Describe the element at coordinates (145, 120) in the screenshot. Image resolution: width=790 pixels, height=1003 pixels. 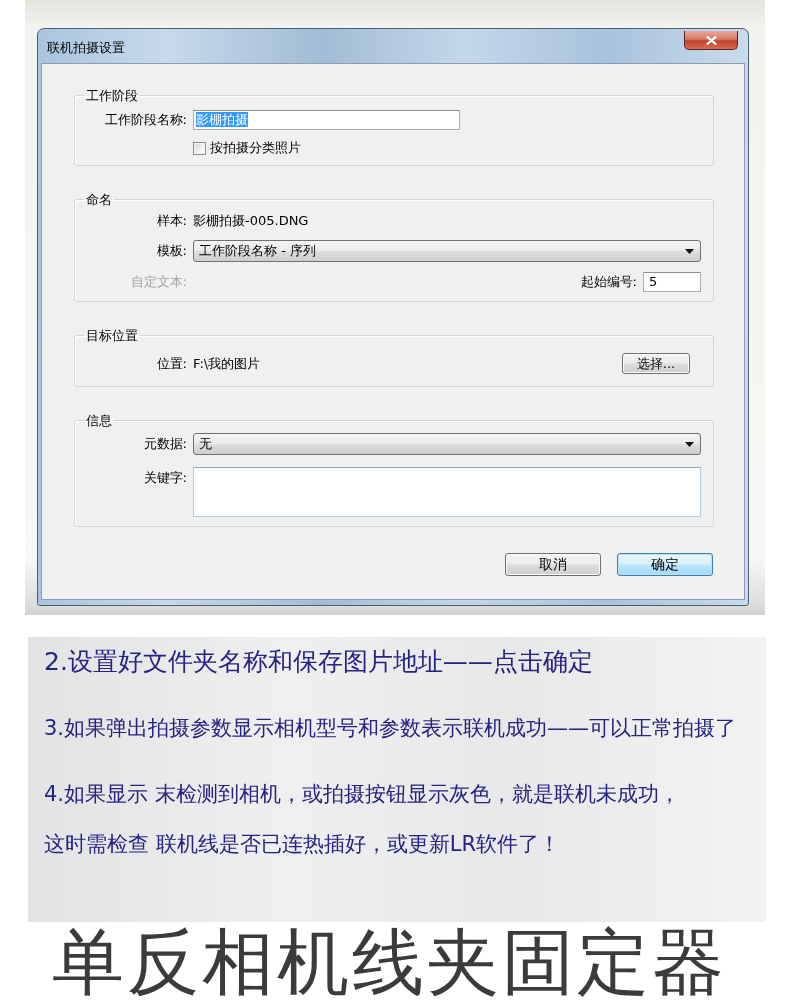
I see `field-label: 工作阶段名称:` at that location.